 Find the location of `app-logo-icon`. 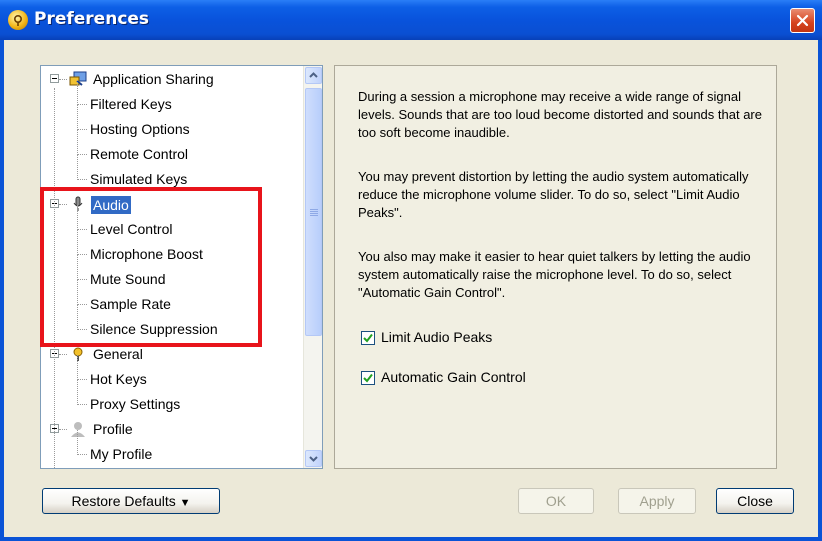

app-logo-icon is located at coordinates (18, 20).